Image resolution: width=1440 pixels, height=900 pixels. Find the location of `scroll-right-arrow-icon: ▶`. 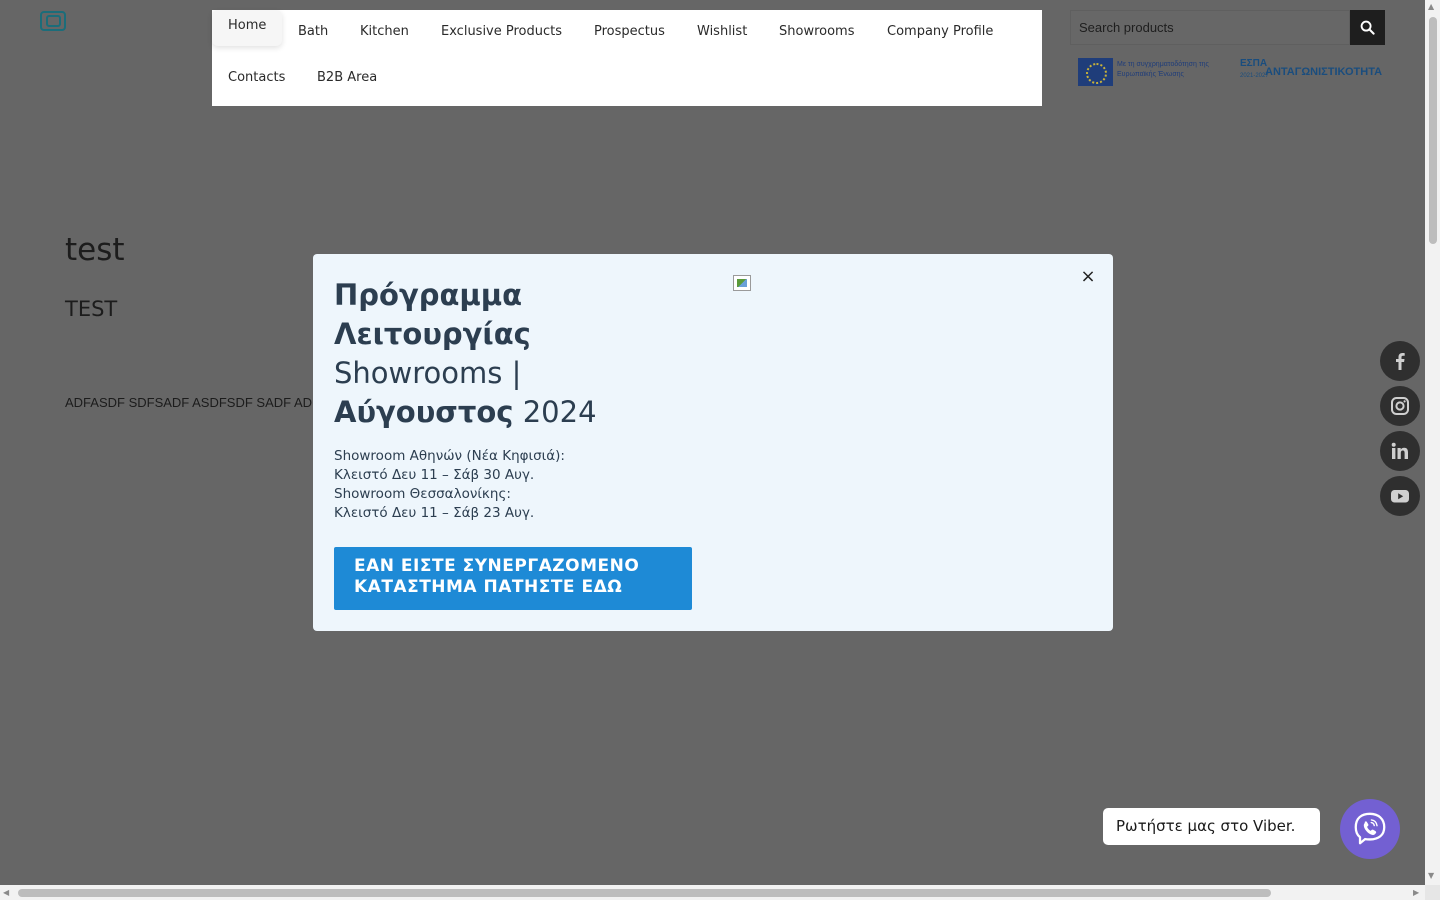

scroll-right-arrow-icon: ▶ is located at coordinates (1416, 893).